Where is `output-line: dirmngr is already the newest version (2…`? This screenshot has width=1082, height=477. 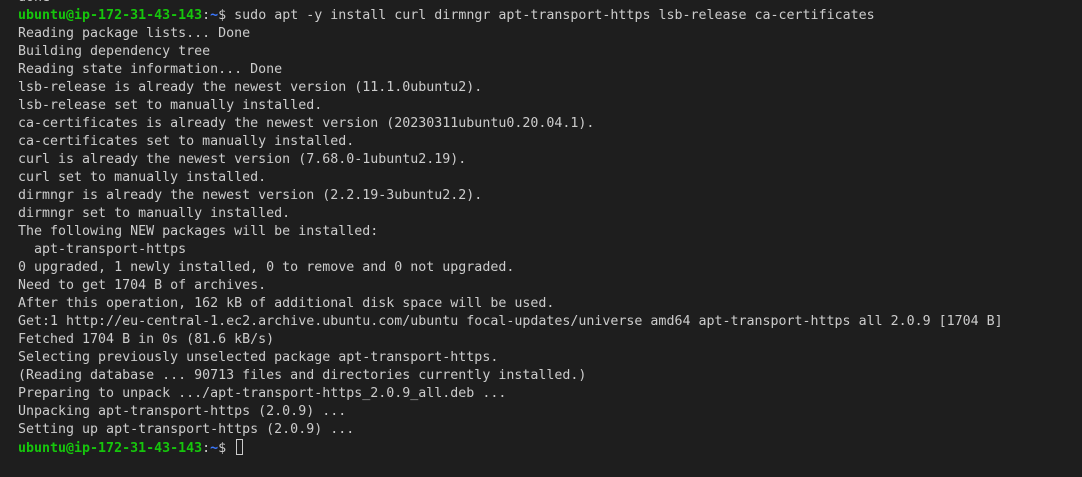 output-line: dirmngr is already the newest version (2… is located at coordinates (250, 195).